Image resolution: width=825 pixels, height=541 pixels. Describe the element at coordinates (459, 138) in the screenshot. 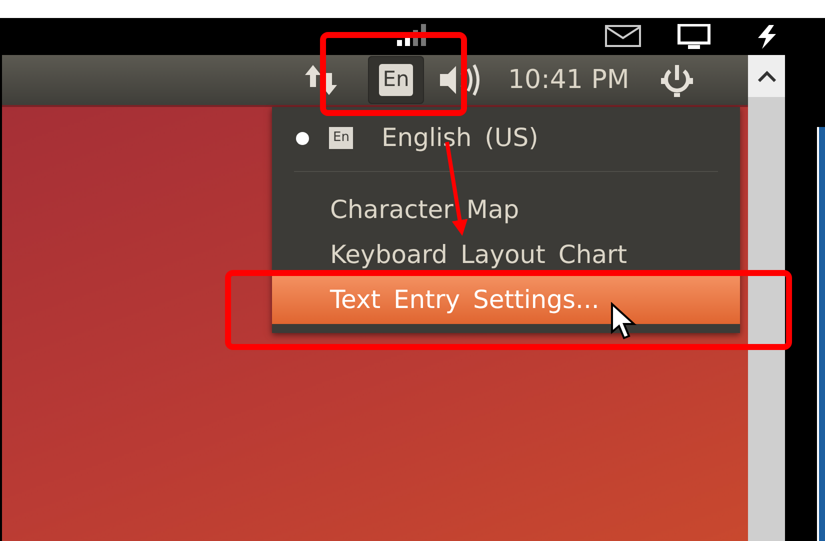

I see `menu-item-label: English (US)` at that location.